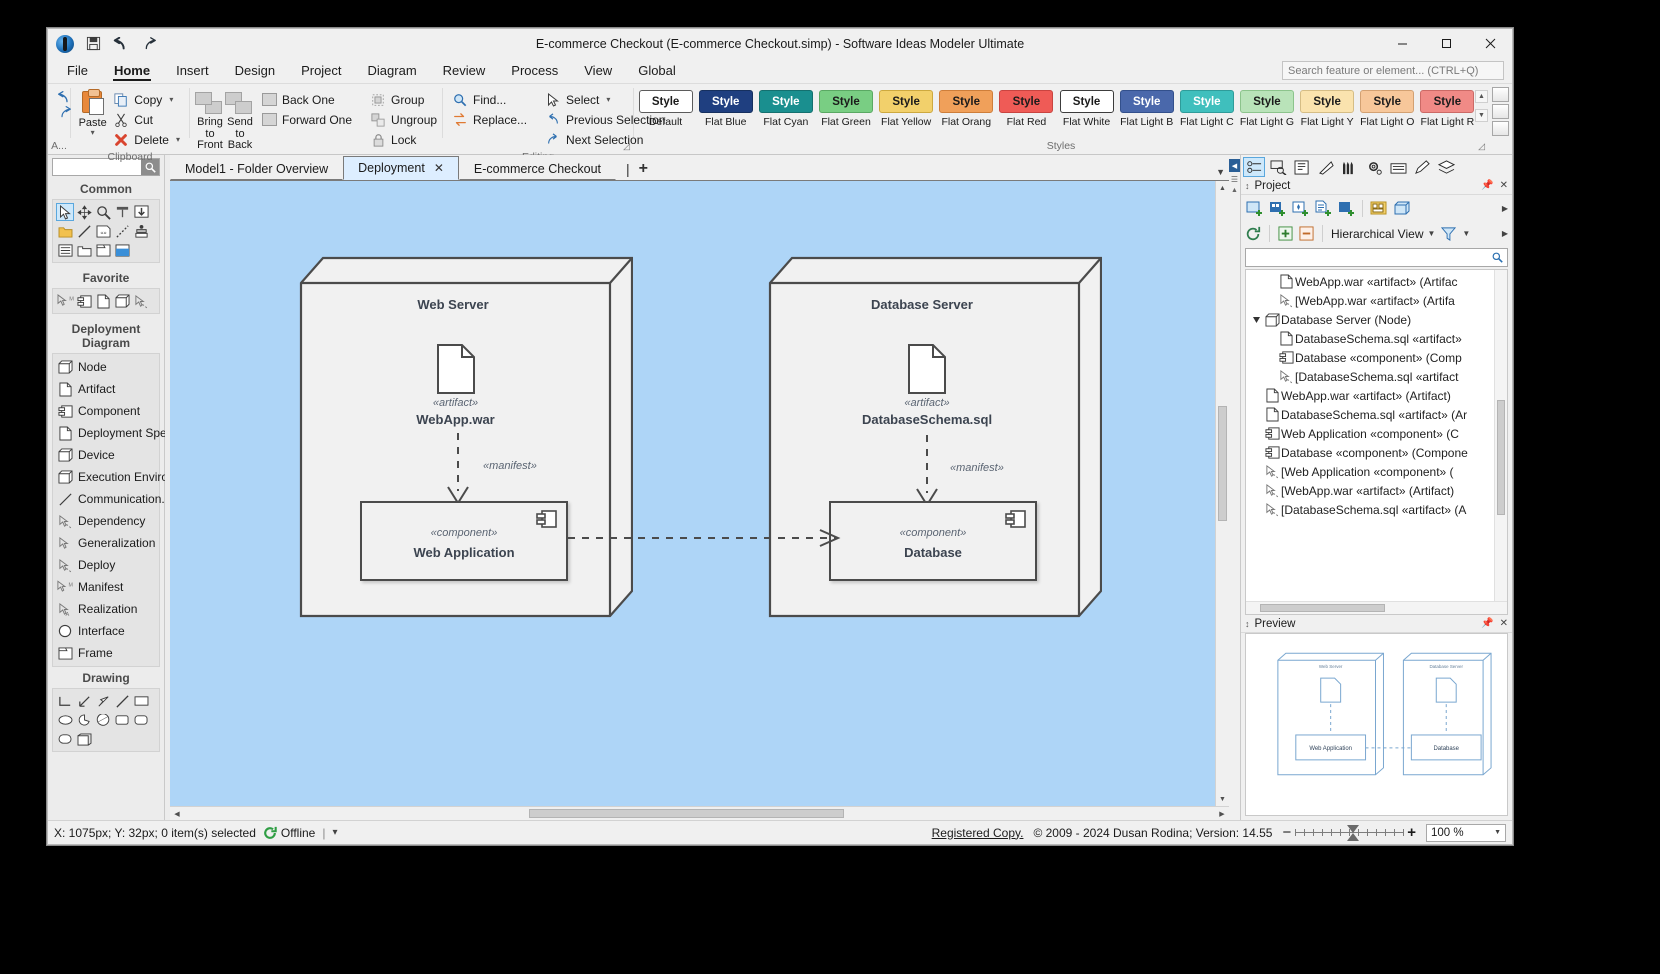 The image size is (1660, 974). I want to click on minimize-button, so click(1402, 43).